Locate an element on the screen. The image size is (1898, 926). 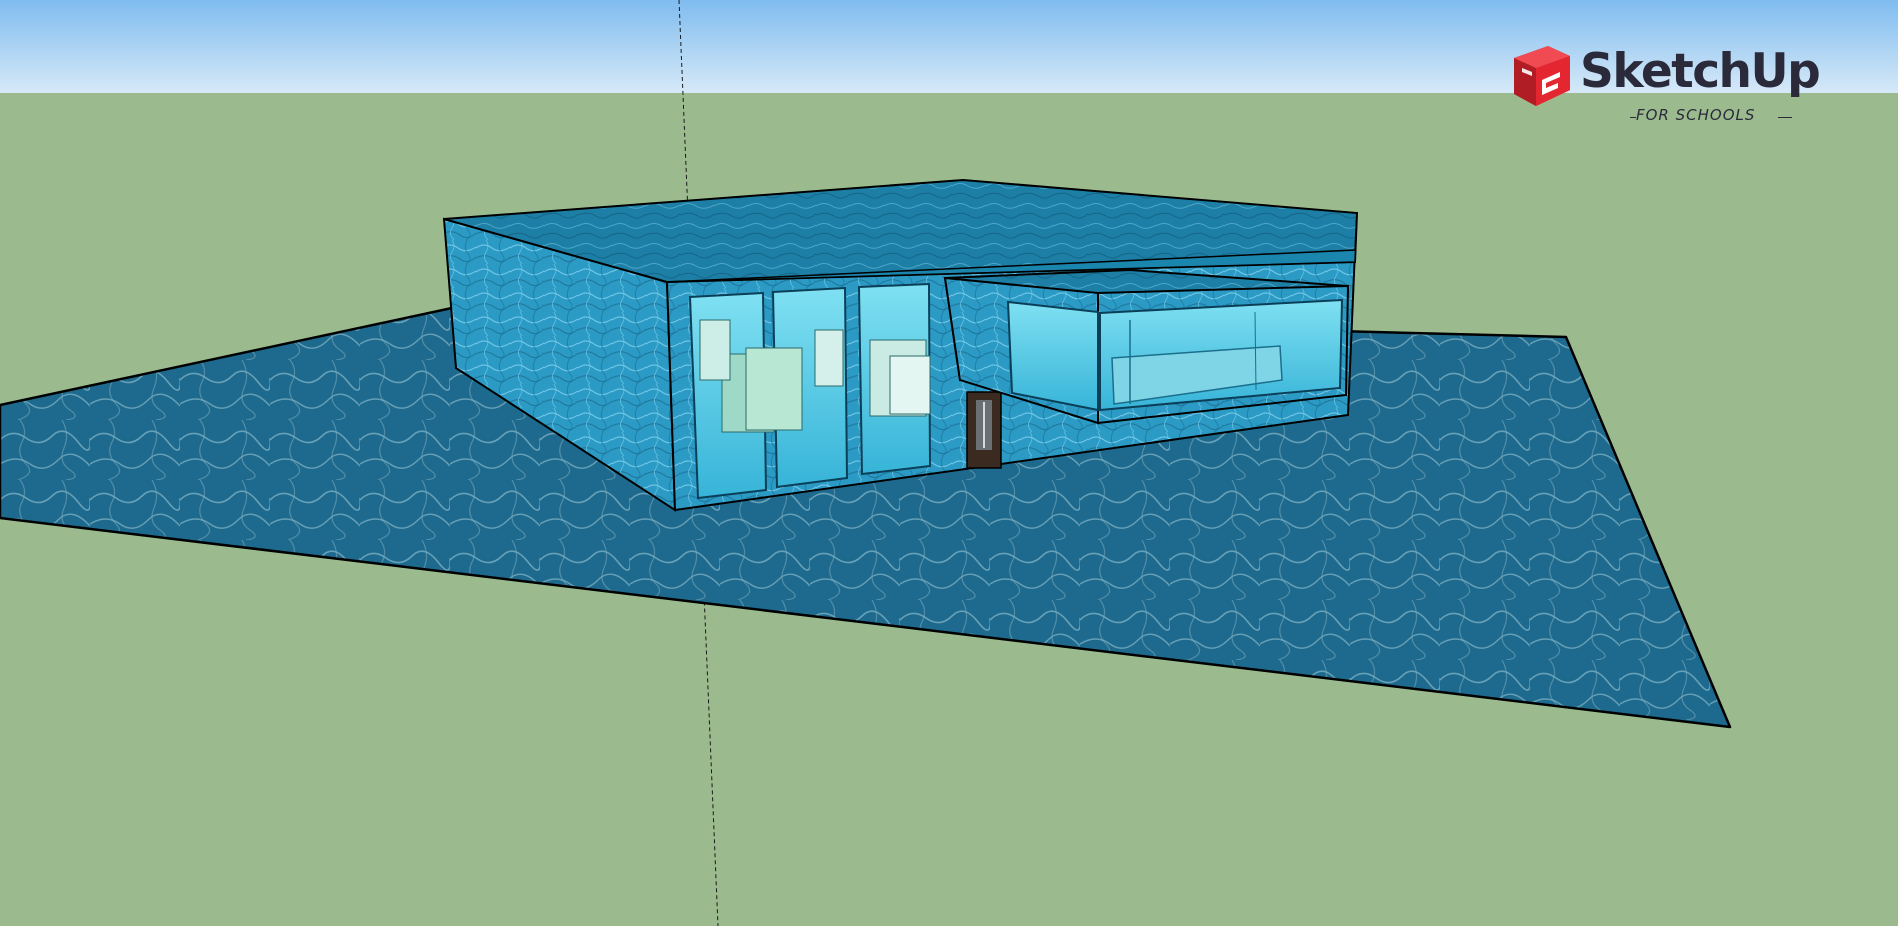
brand-divider-right is located at coordinates (1785, 117).